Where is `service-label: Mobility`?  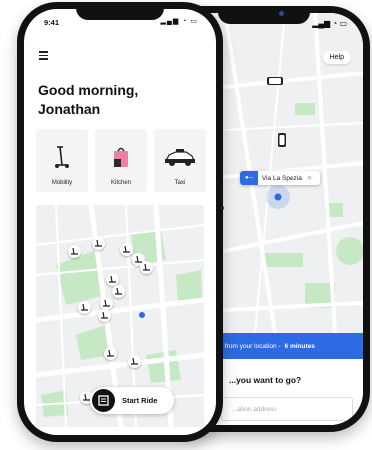 service-label: Mobility is located at coordinates (62, 183).